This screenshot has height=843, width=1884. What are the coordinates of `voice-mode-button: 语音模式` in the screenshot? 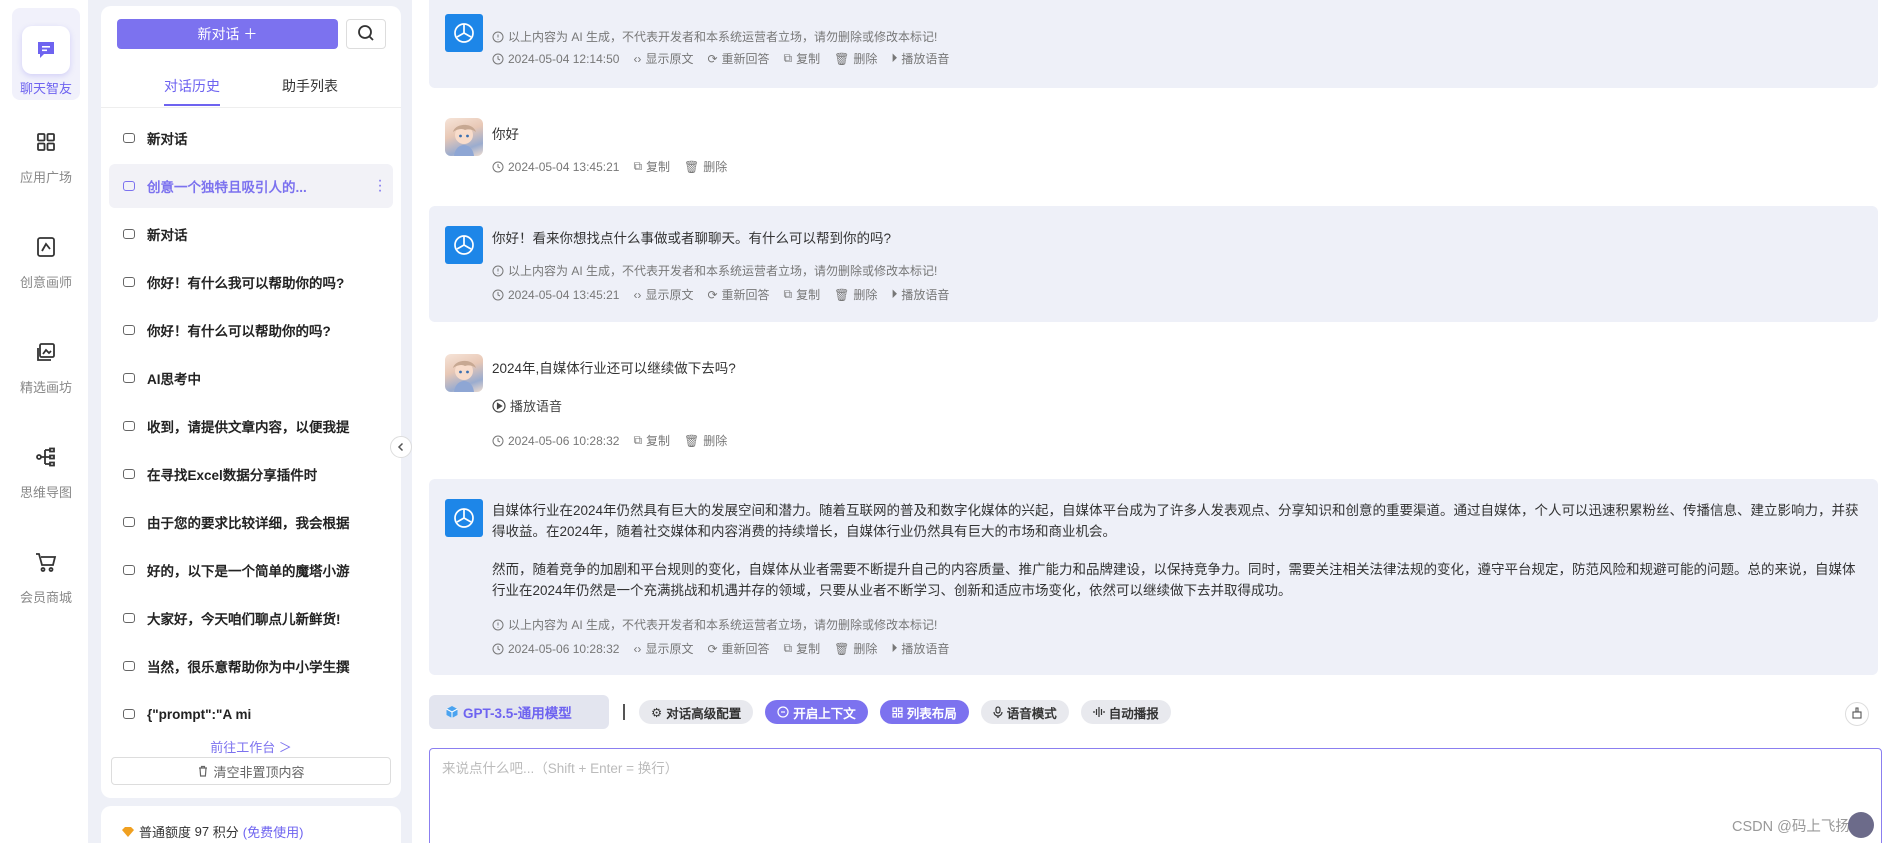 It's located at (1024, 712).